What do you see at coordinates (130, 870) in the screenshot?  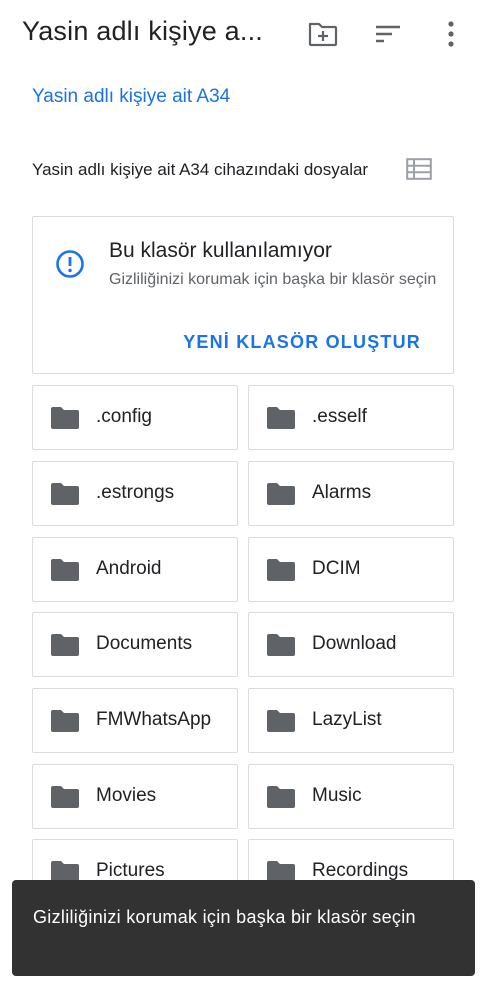 I see `folder-name: Pictures` at bounding box center [130, 870].